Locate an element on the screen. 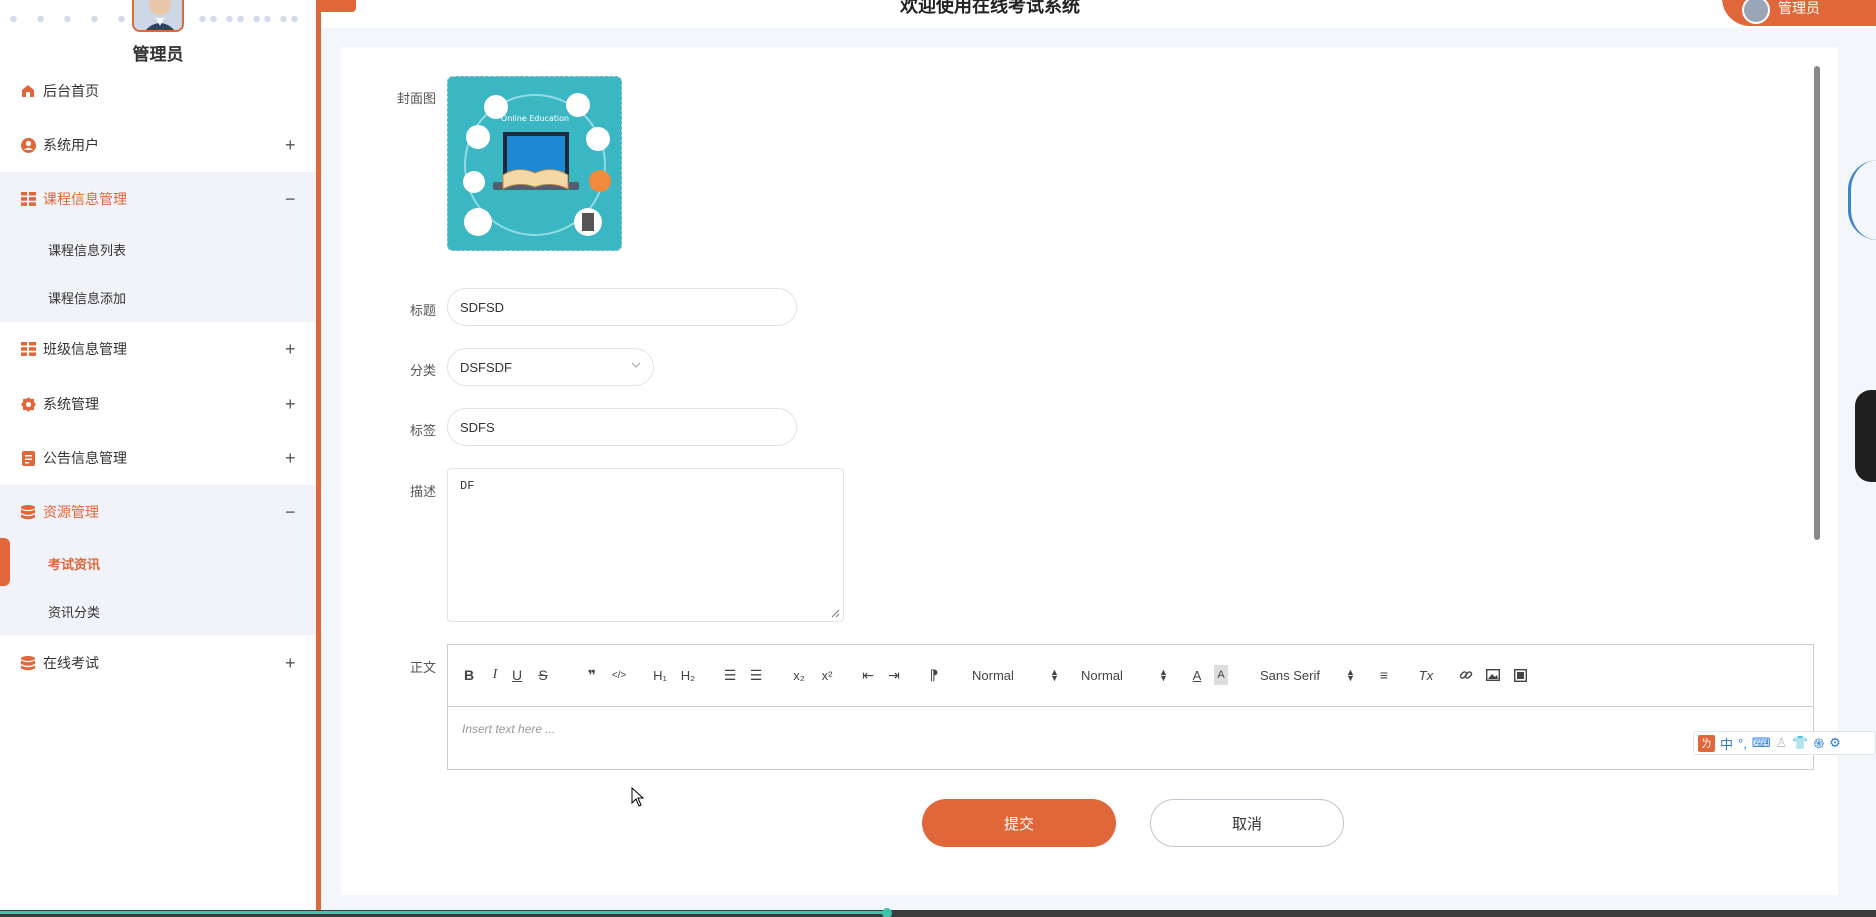 Image resolution: width=1876 pixels, height=917 pixels. submit-button: 提交 is located at coordinates (1019, 823).